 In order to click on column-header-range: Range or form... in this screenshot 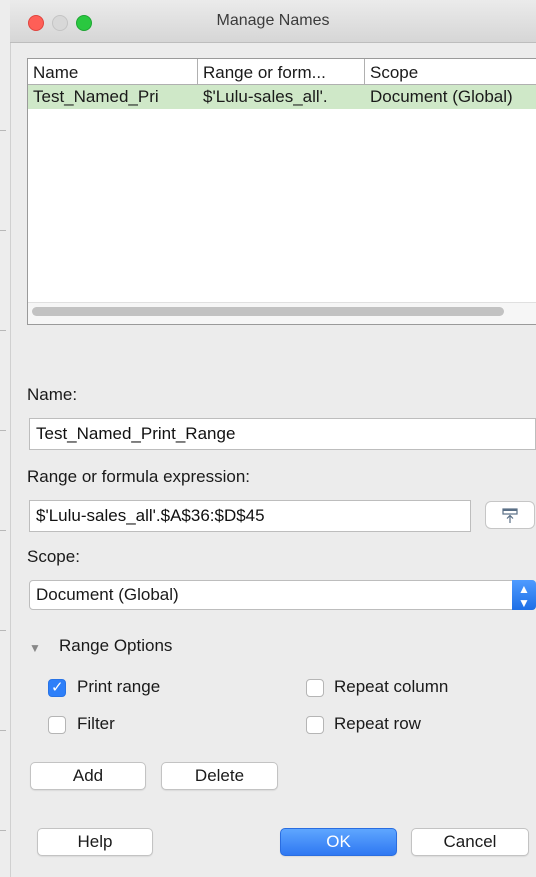, I will do `click(281, 72)`.